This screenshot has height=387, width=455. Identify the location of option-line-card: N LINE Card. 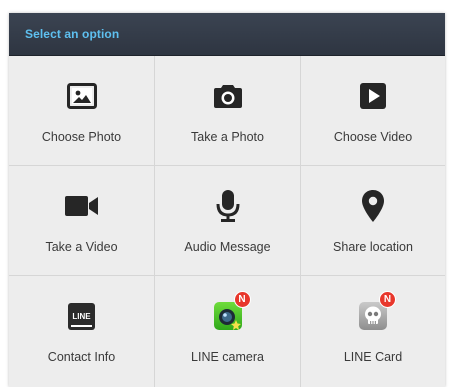
(373, 331).